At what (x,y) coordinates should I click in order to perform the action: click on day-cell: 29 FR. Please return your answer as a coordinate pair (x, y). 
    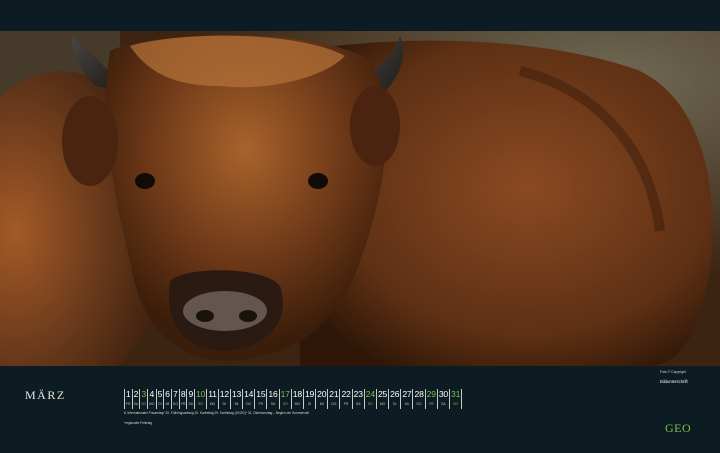
    Looking at the image, I should click on (430, 399).